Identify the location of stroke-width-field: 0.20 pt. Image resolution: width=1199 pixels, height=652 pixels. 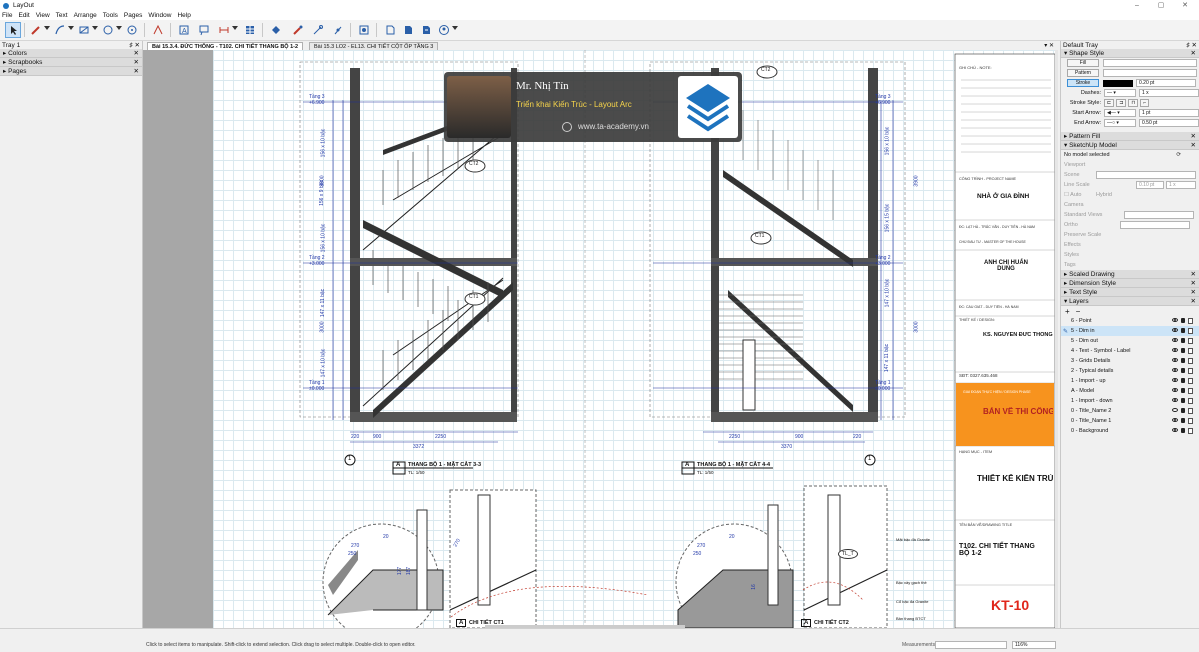
(1166, 83).